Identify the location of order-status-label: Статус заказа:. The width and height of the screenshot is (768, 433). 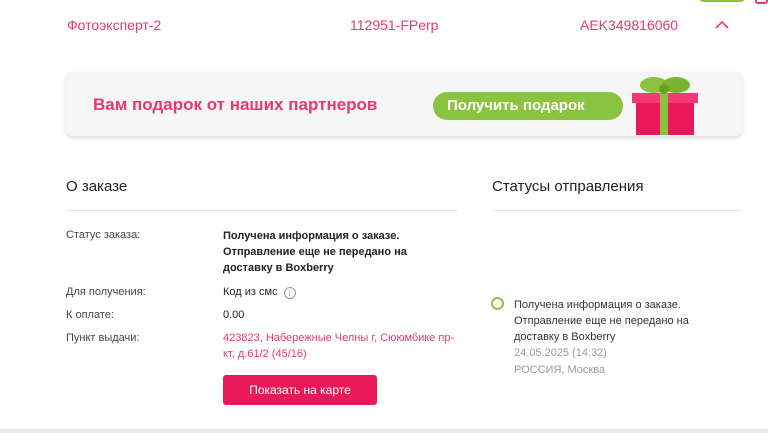
(103, 235).